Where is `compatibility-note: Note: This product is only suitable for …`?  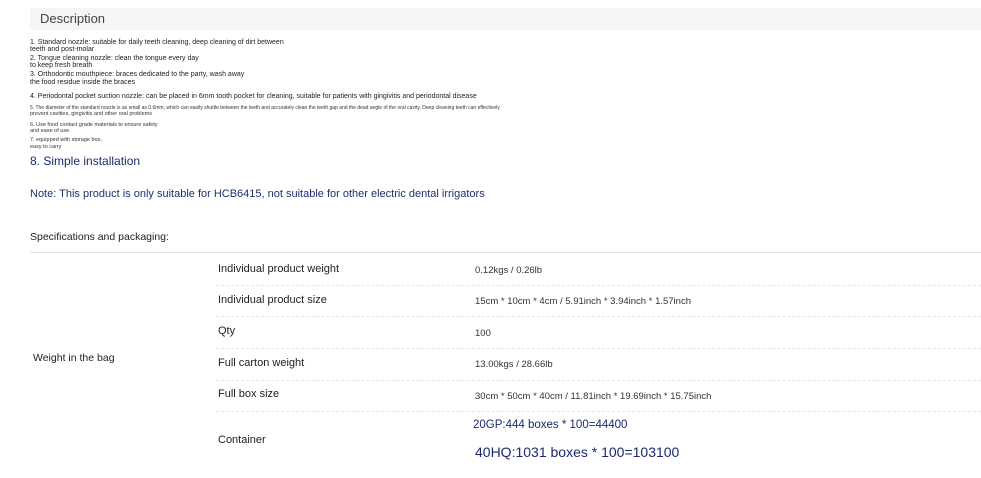 compatibility-note: Note: This product is only suitable for … is located at coordinates (257, 194).